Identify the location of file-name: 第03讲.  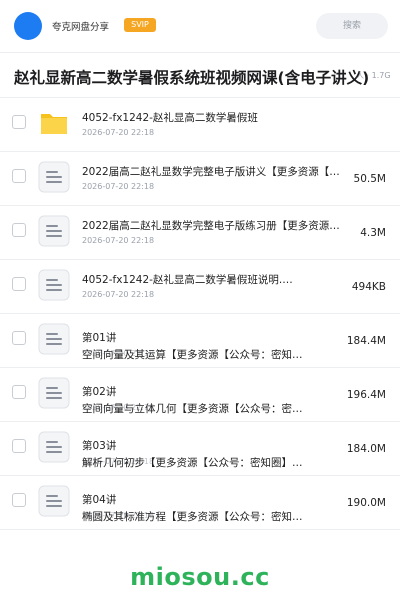
(99, 446).